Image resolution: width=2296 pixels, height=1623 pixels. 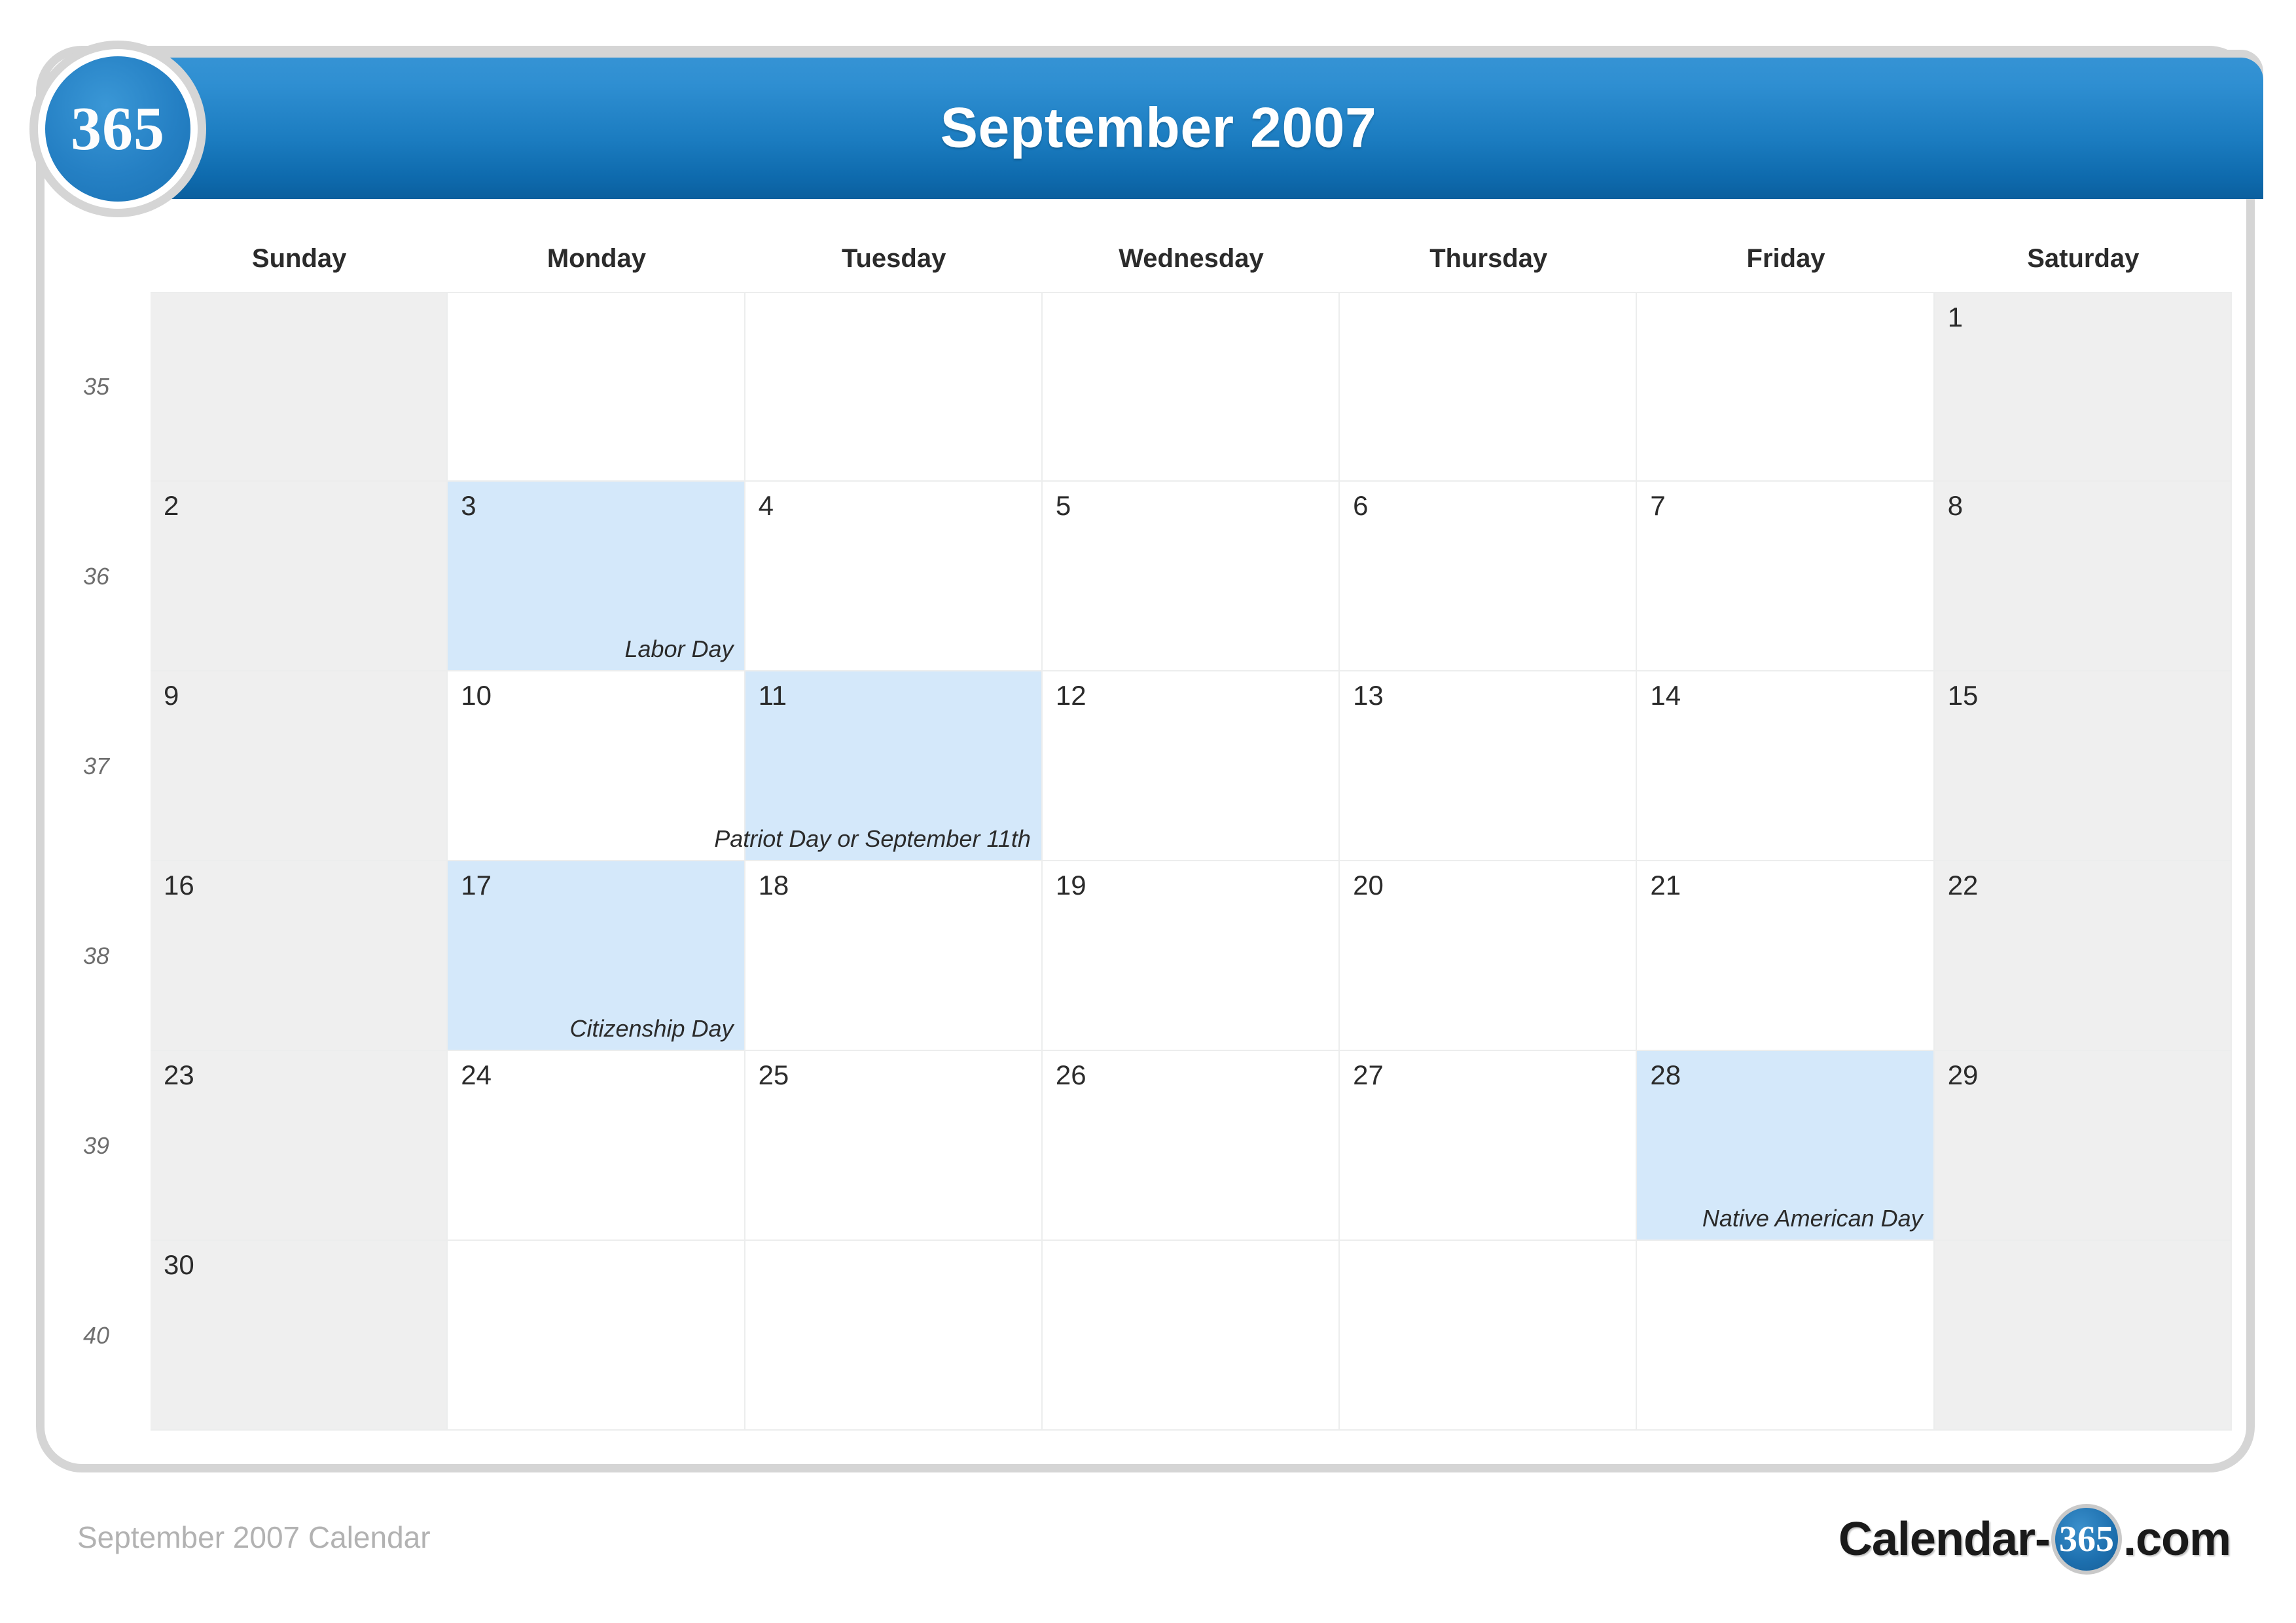 I want to click on day-cell-17: 17 Citizenship Day, so click(x=596, y=956).